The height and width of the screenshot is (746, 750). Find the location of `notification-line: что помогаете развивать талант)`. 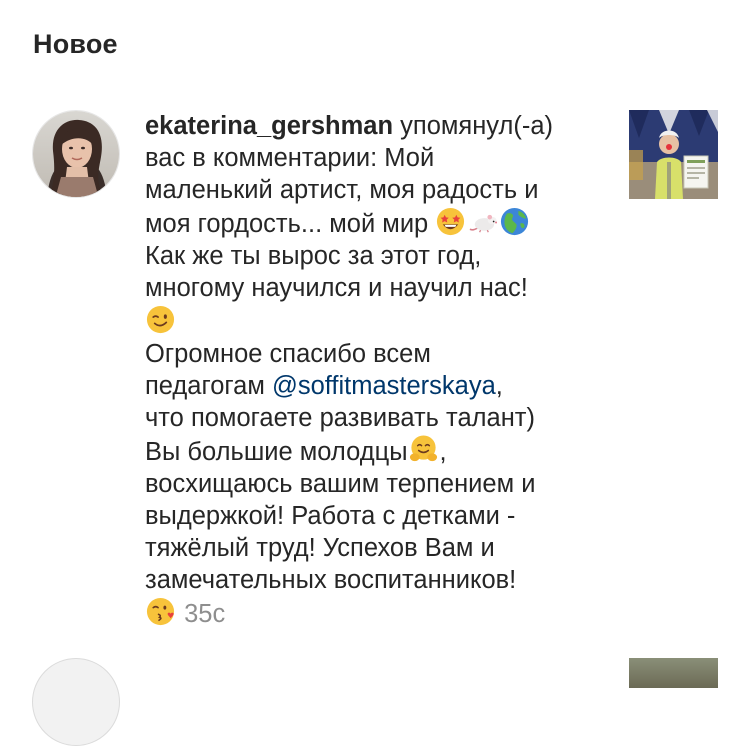

notification-line: что помогаете развивать талант) is located at coordinates (340, 418).